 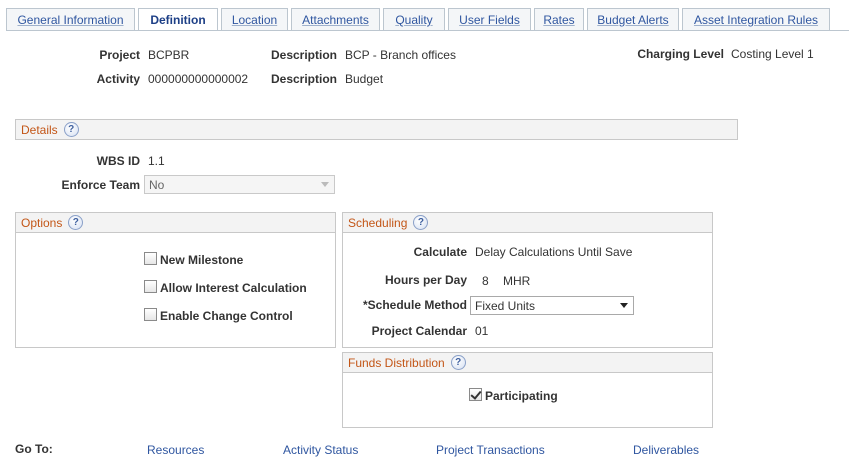 What do you see at coordinates (521, 396) in the screenshot?
I see `participating-label: Participating` at bounding box center [521, 396].